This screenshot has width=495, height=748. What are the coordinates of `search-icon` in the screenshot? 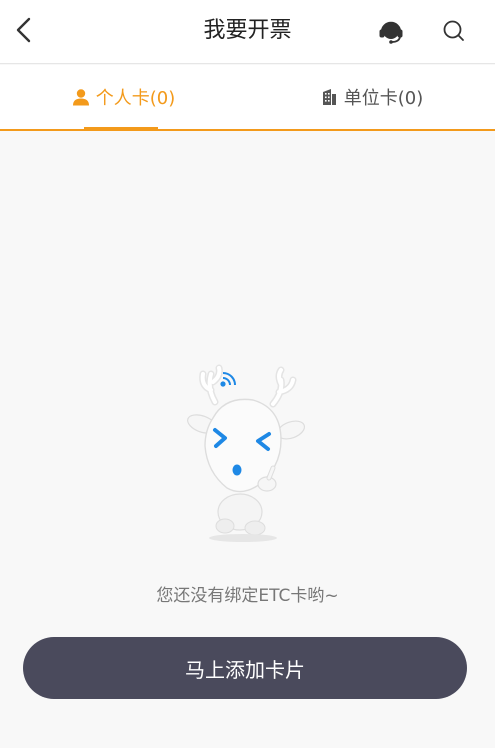 It's located at (453, 30).